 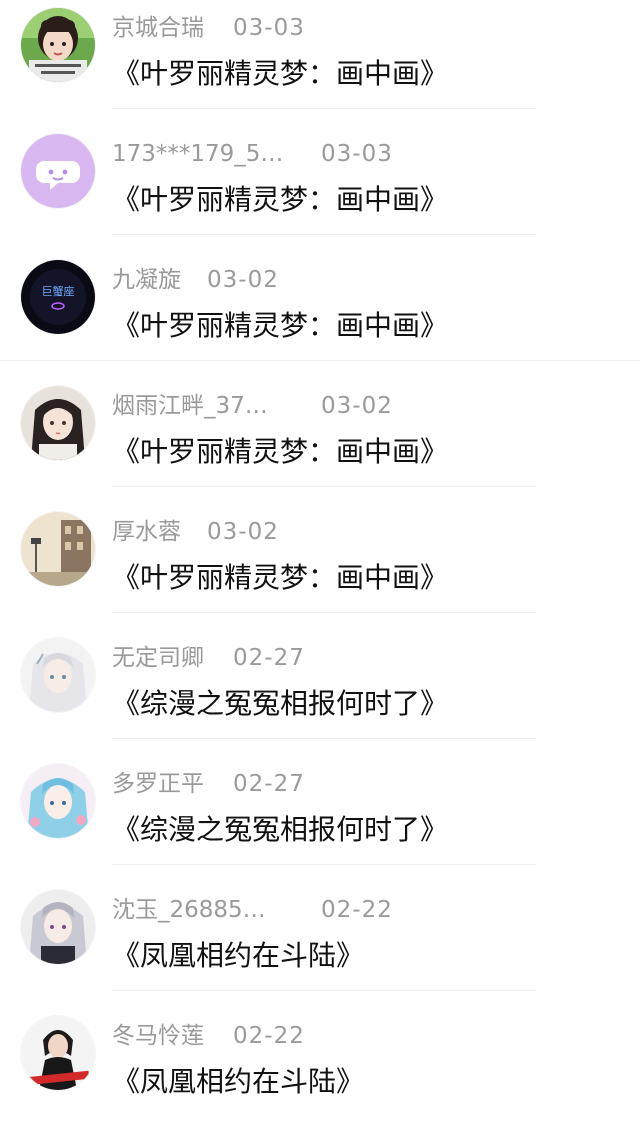 I want to click on list-item: 沈玉_26885… 02-22 《凤凰相约在斗陆》, so click(x=320, y=953).